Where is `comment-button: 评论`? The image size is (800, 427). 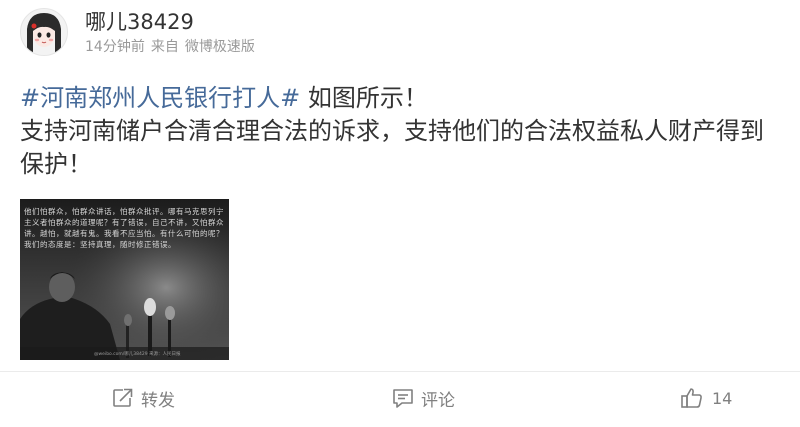
comment-button: 评论 is located at coordinates (423, 398).